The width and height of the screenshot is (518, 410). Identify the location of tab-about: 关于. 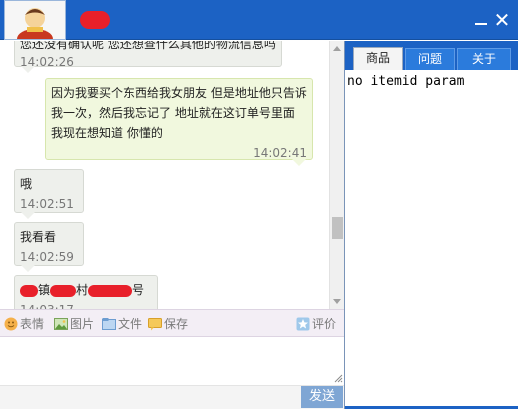
(484, 59).